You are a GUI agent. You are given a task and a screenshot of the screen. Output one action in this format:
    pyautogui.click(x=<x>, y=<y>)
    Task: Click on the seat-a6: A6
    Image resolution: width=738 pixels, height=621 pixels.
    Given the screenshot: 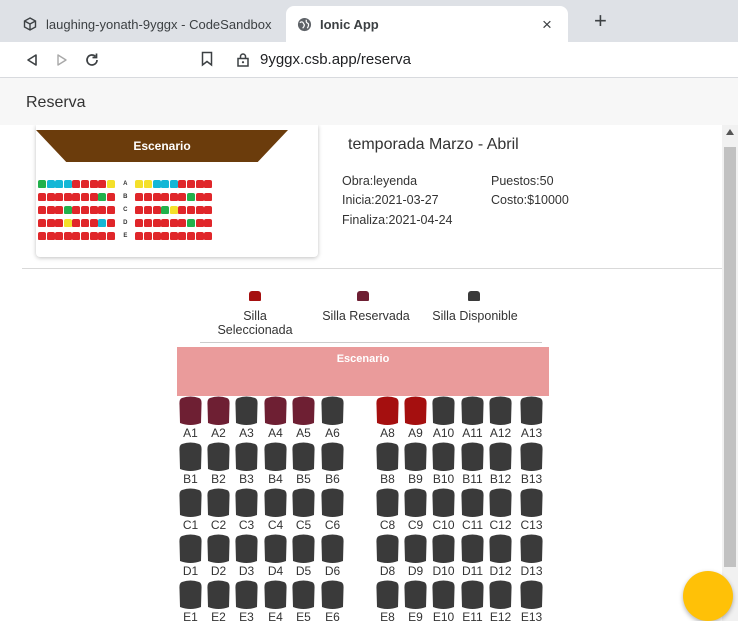 What is the action you would take?
    pyautogui.click(x=332, y=419)
    